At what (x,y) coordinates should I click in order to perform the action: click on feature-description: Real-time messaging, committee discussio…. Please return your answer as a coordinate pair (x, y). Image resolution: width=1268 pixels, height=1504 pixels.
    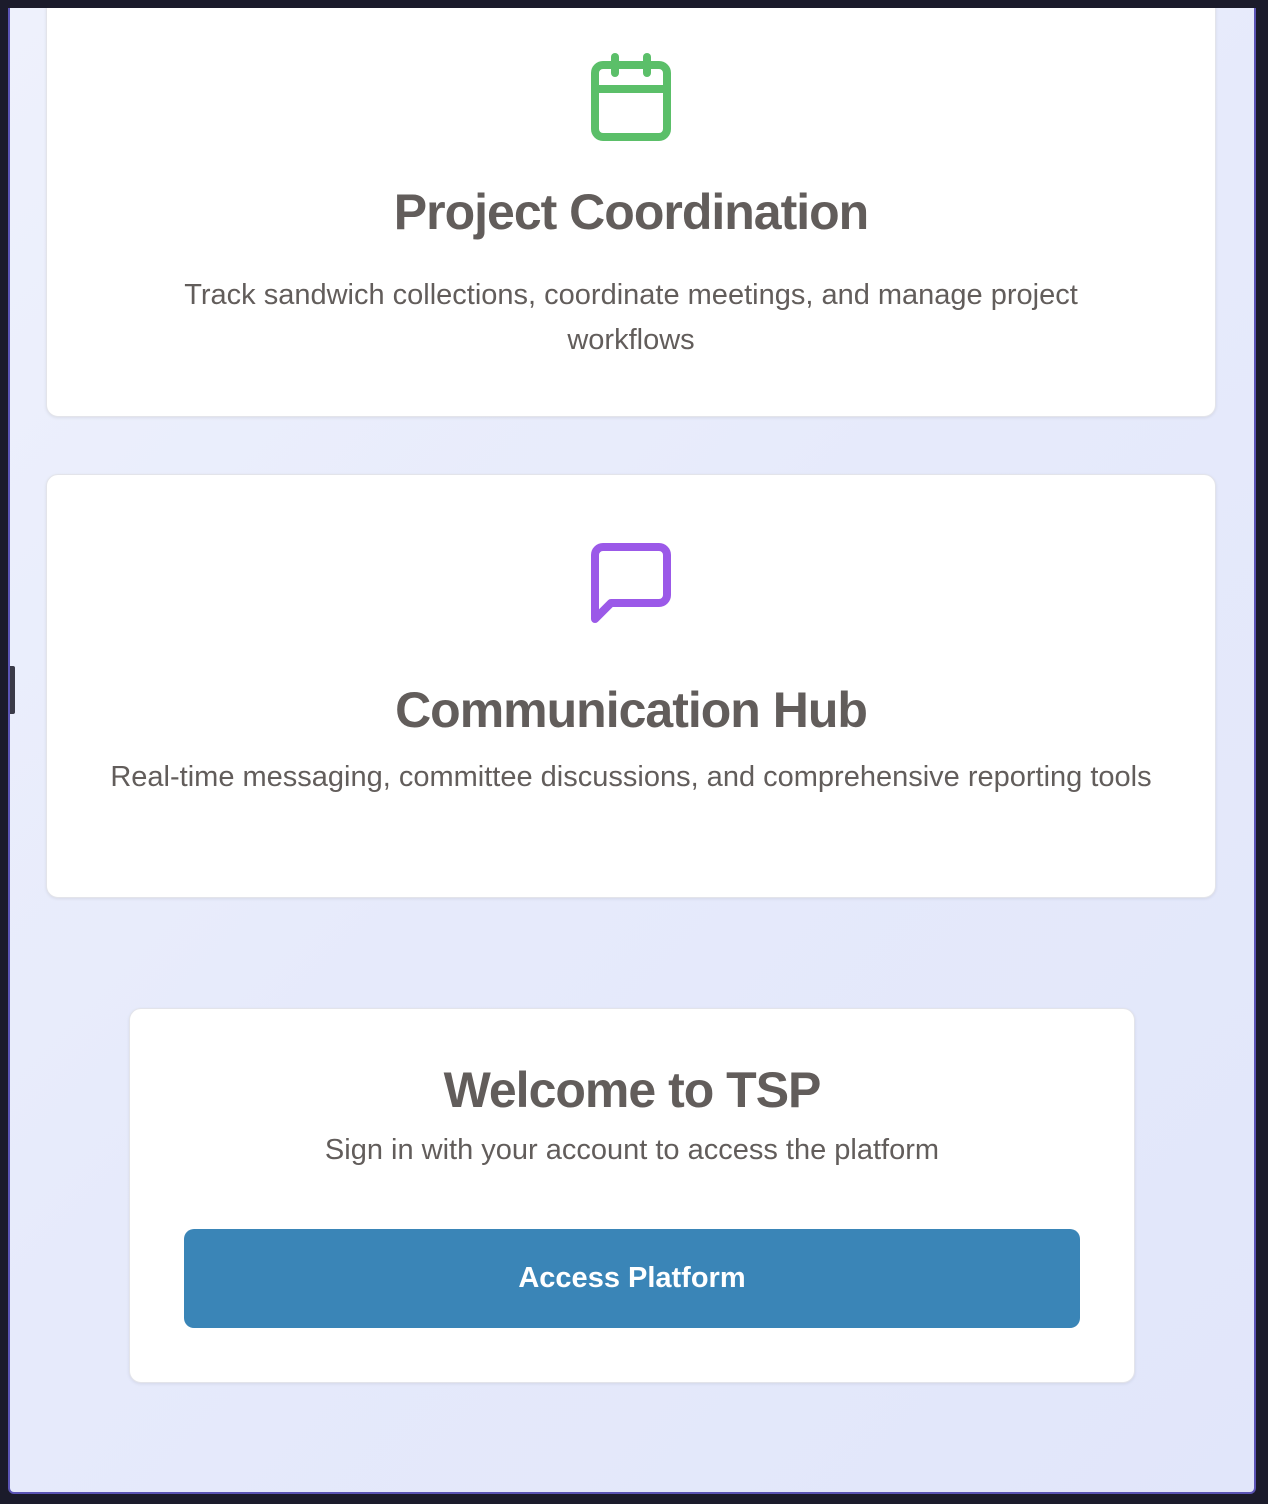
    Looking at the image, I should click on (631, 777).